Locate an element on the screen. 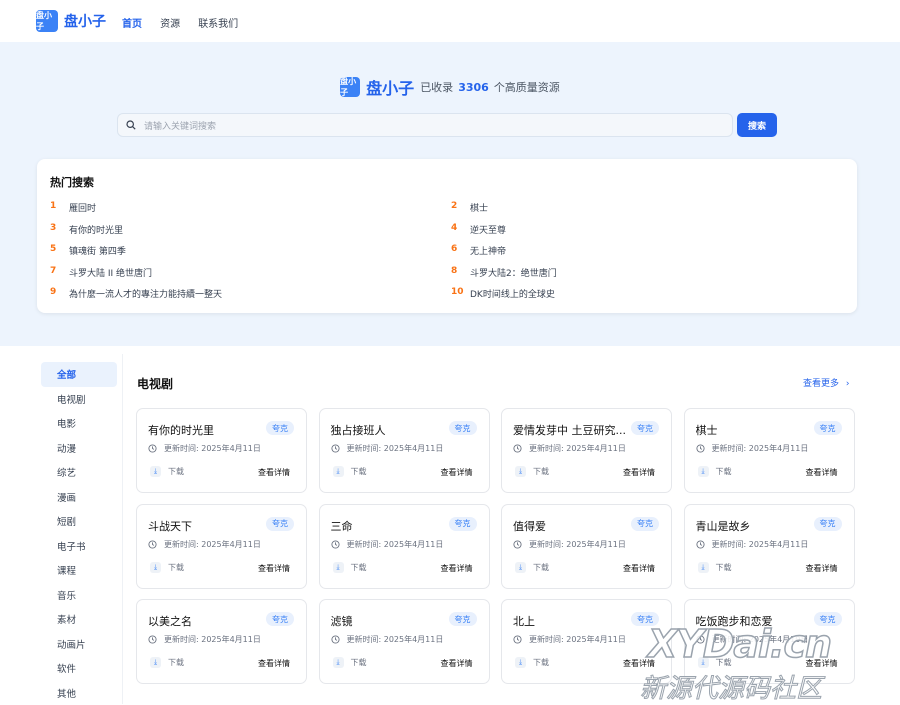 The height and width of the screenshot is (705, 900). sidebar-item: 综艺 is located at coordinates (79, 472).